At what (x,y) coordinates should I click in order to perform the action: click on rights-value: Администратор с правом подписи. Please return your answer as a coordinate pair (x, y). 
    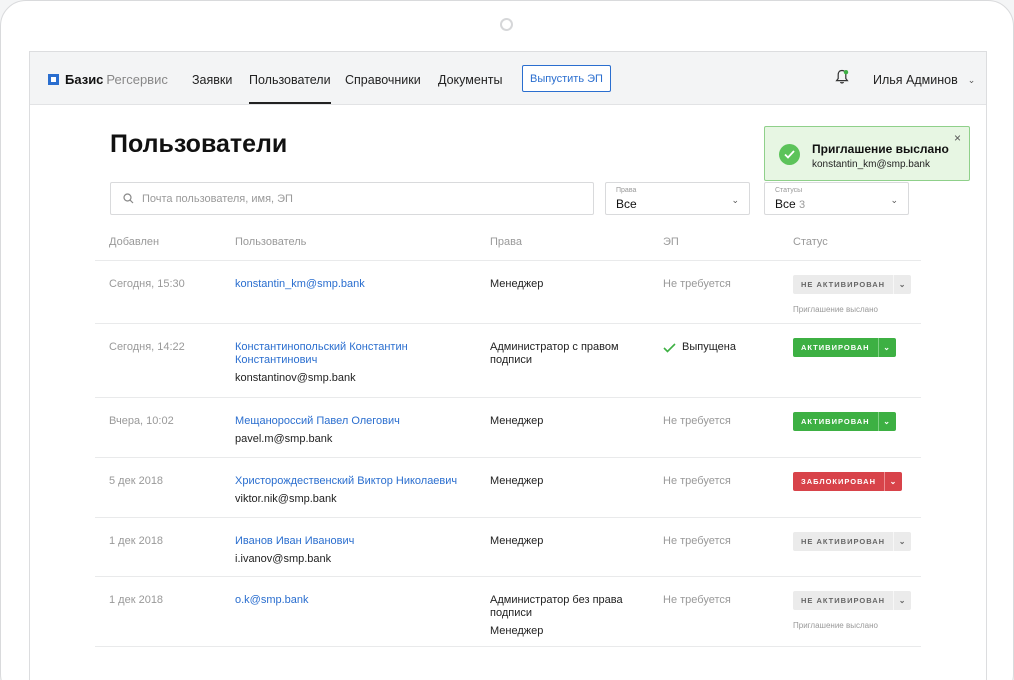
    Looking at the image, I should click on (554, 353).